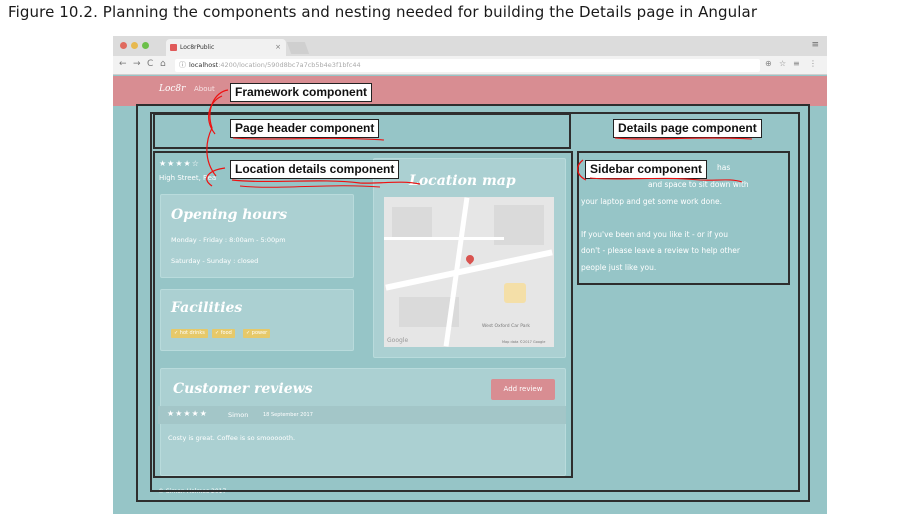 This screenshot has height=515, width=898. What do you see at coordinates (204, 89) in the screenshot?
I see `nav-about-link: About` at bounding box center [204, 89].